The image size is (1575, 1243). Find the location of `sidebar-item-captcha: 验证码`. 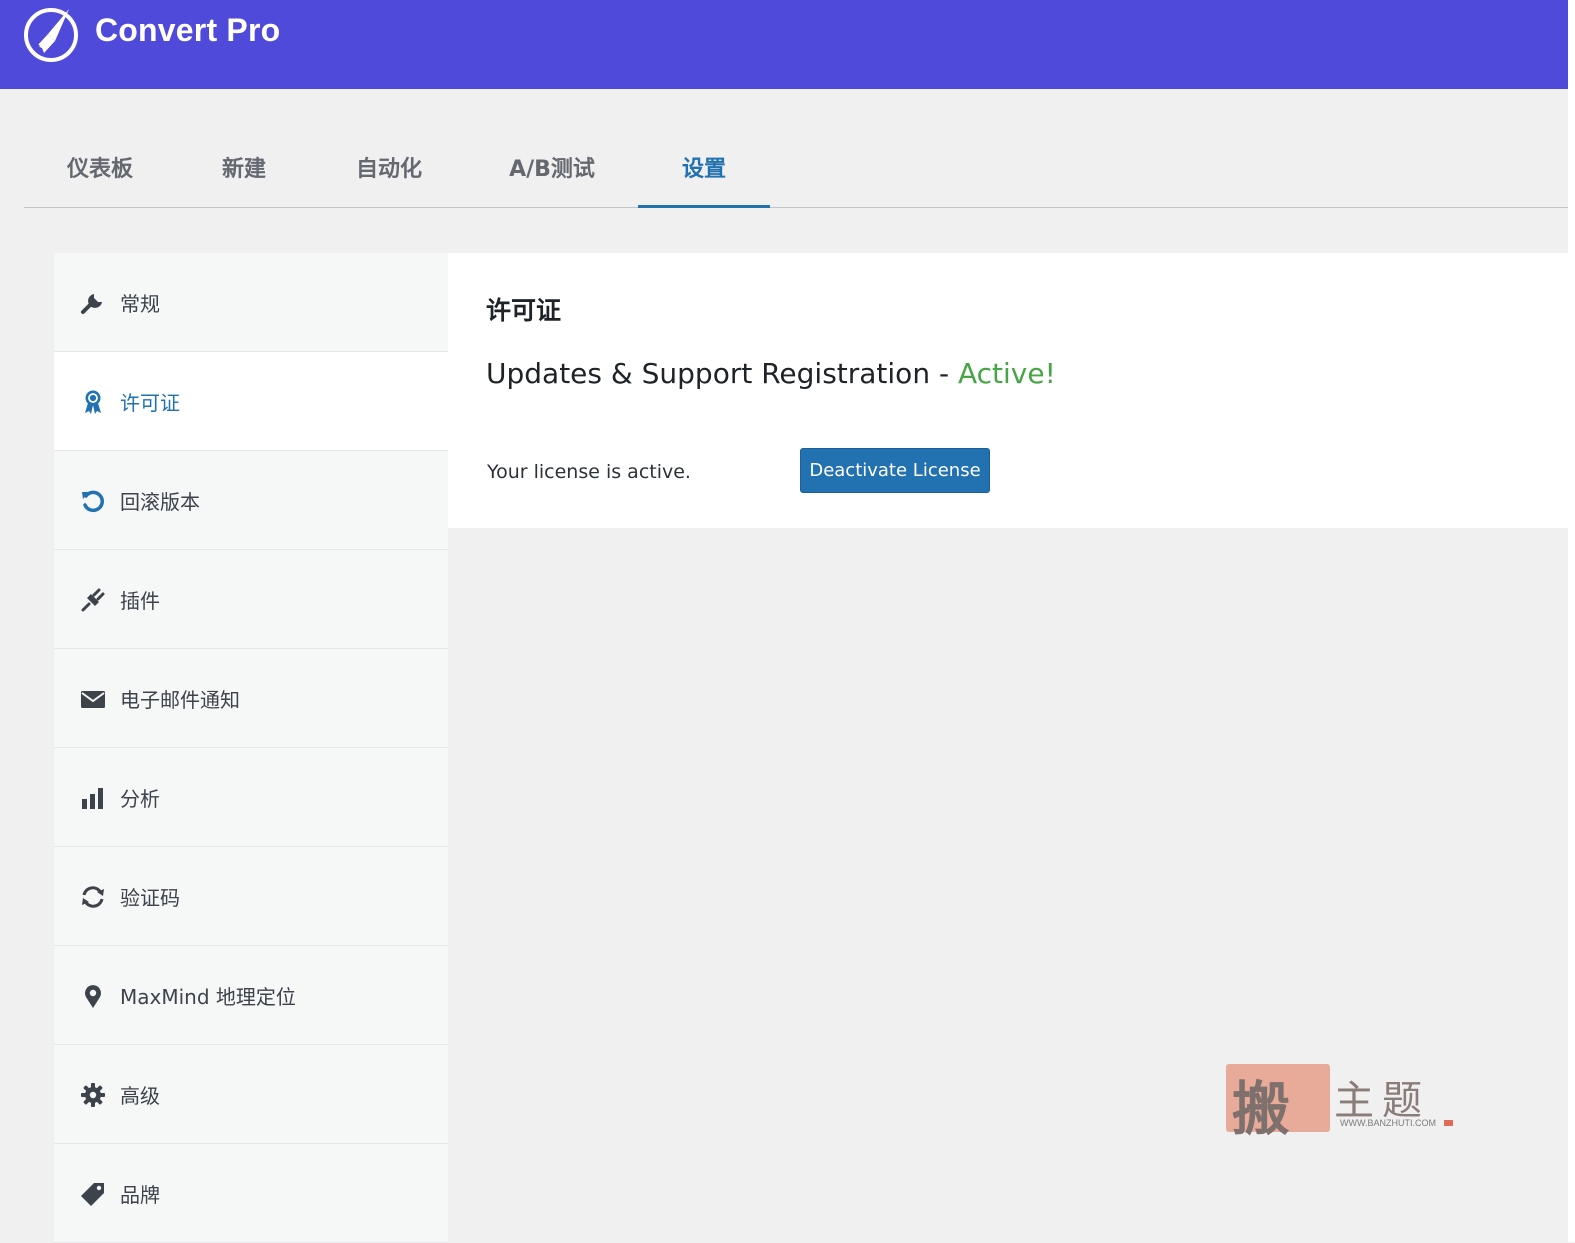

sidebar-item-captcha: 验证码 is located at coordinates (251, 896).